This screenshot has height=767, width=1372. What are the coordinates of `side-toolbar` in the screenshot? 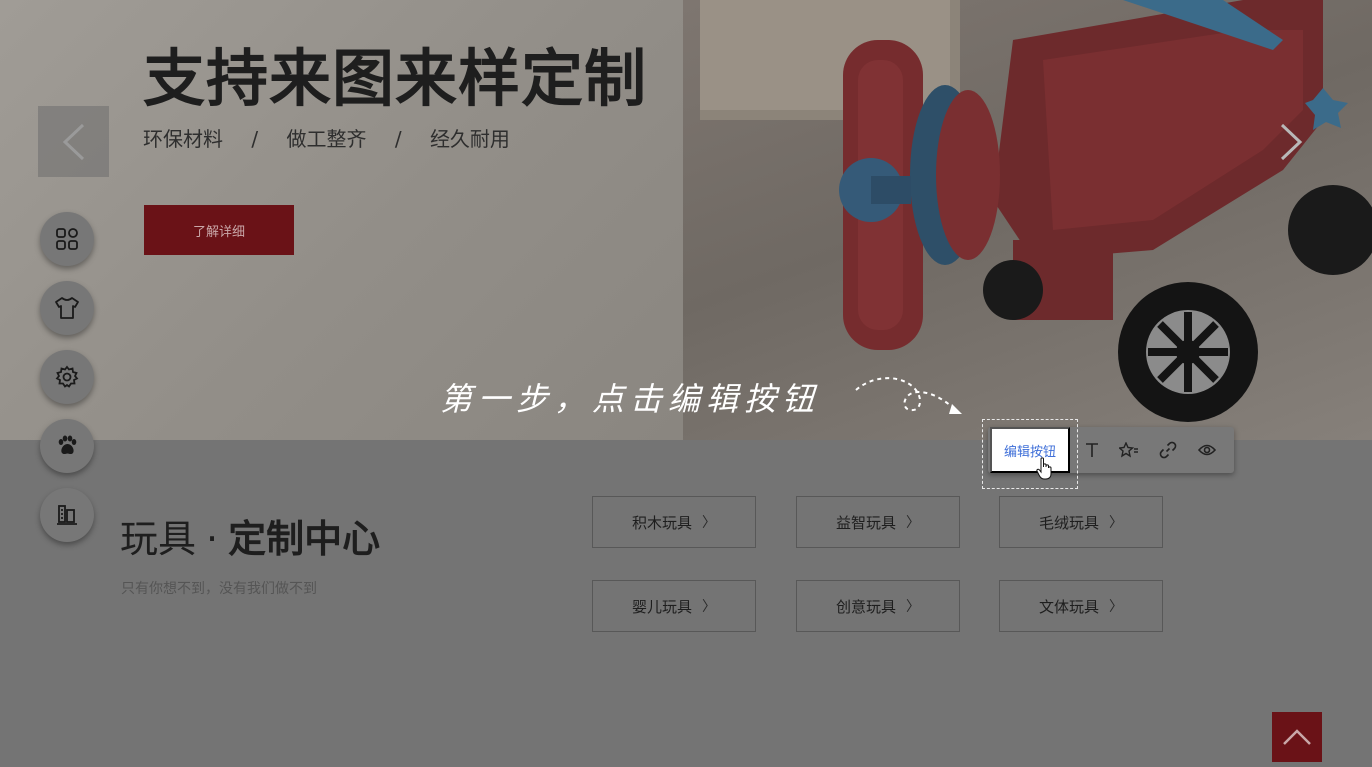 It's located at (67, 384).